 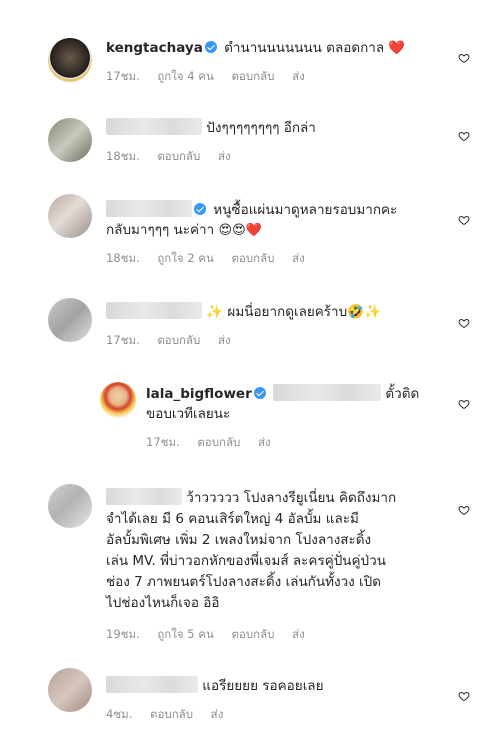 What do you see at coordinates (263, 686) in the screenshot?
I see `comment-text: แอรียยยย รอคอยเลย` at bounding box center [263, 686].